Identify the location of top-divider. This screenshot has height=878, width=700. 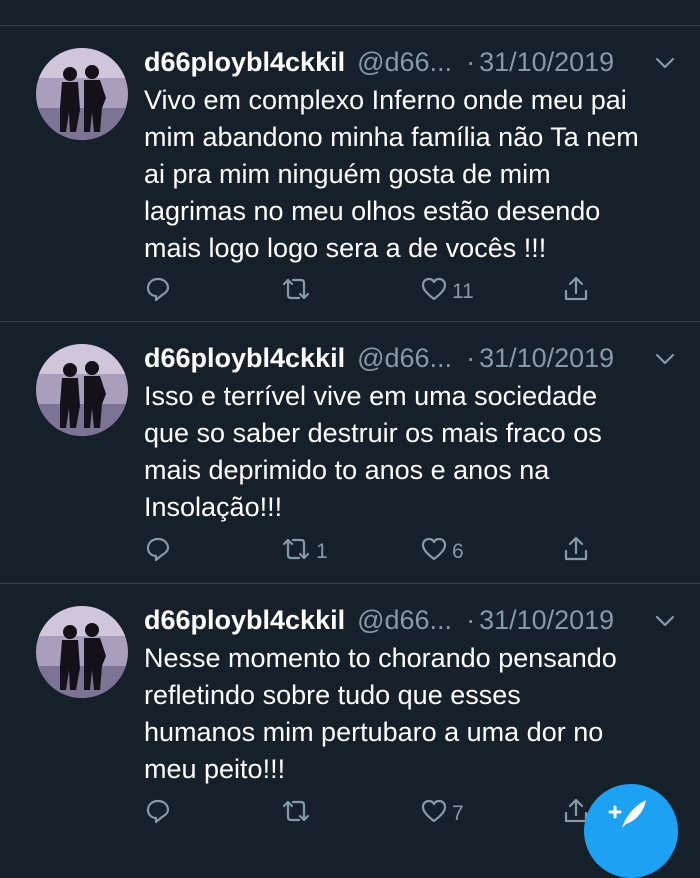
(350, 13).